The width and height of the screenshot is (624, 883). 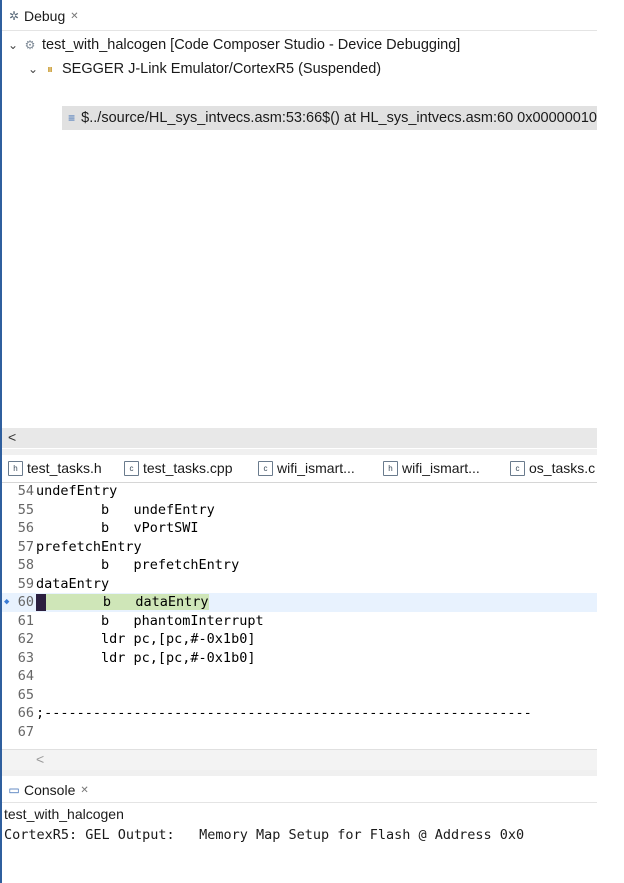 I want to click on editor-tab-test-tasks-cpp: c test_tasks.cpp, so click(x=178, y=468).